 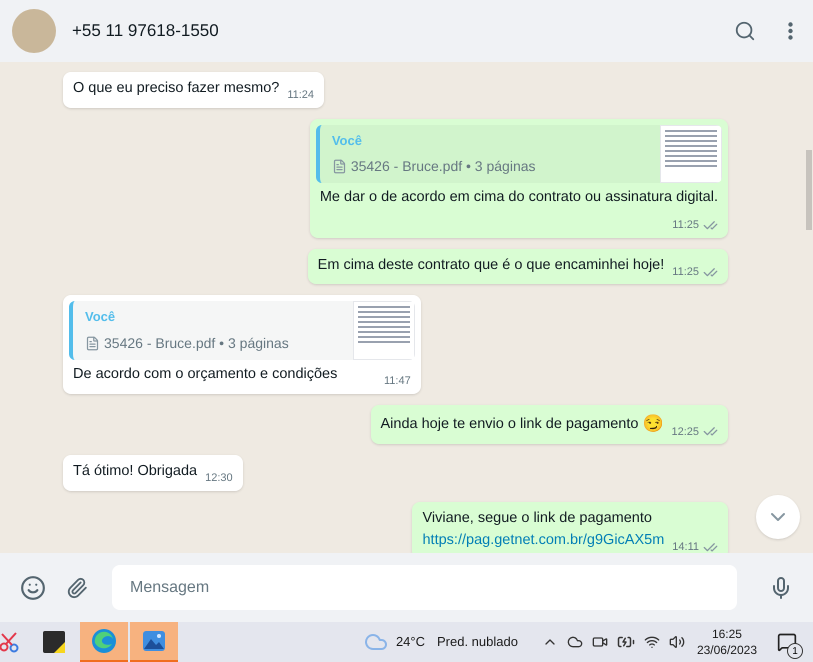 I want to click on notification-count: 1, so click(x=795, y=651).